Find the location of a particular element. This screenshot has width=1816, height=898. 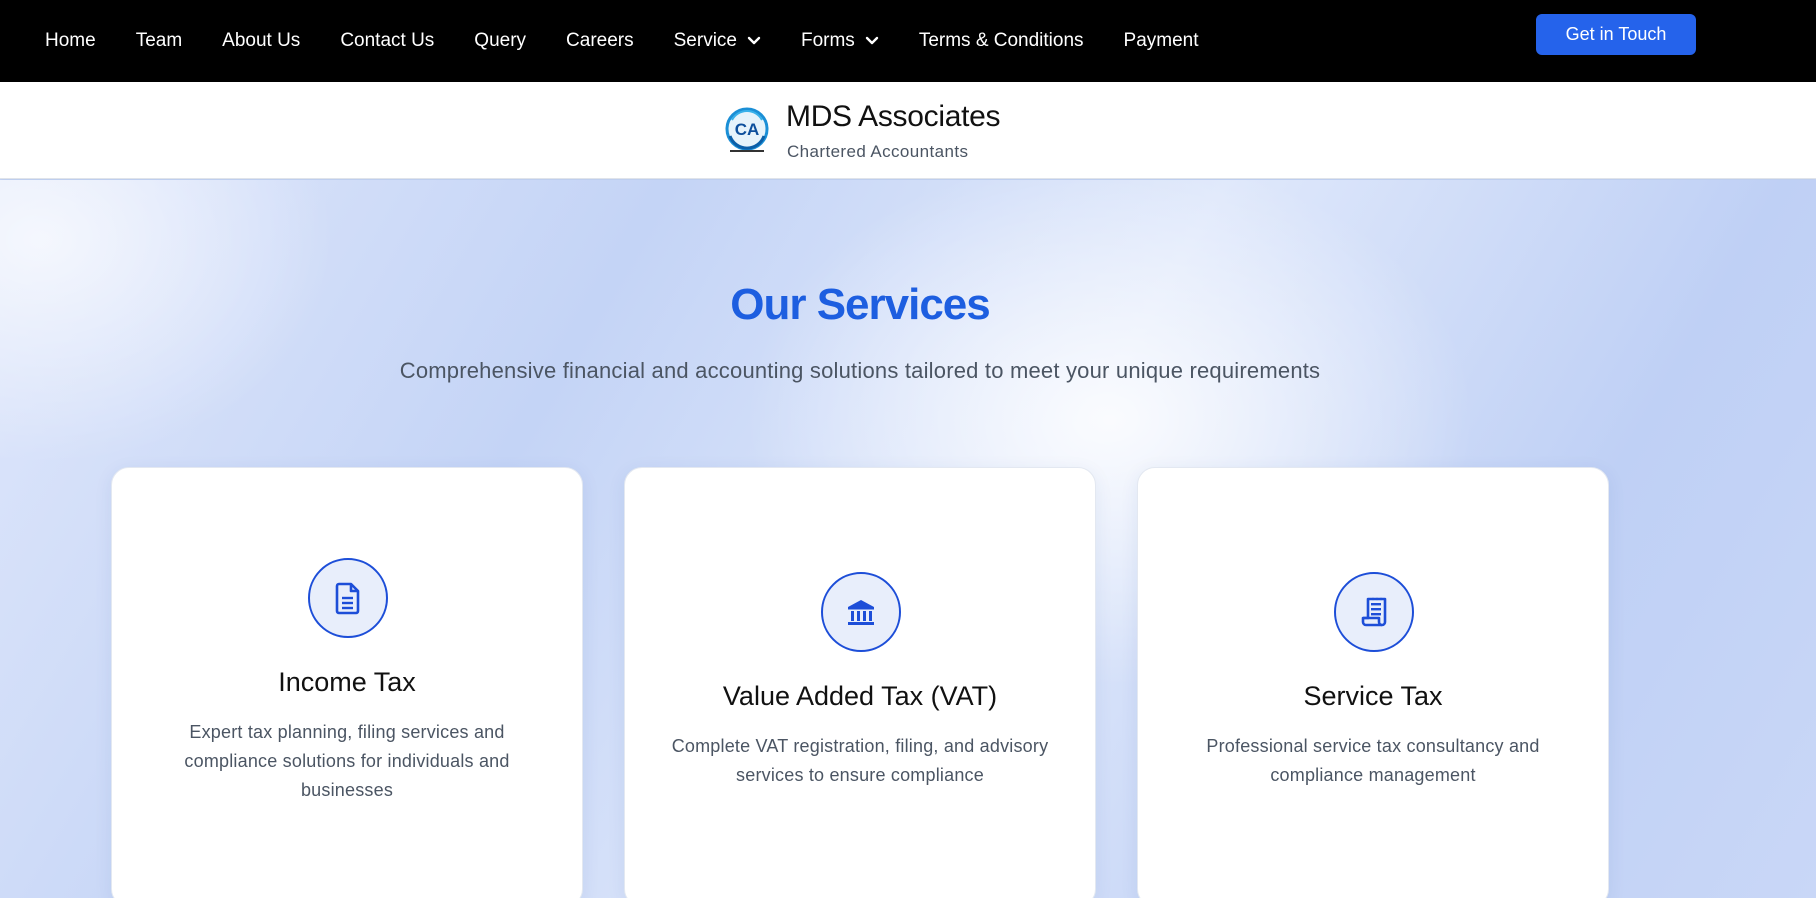

nav-payment: Payment is located at coordinates (1161, 41).